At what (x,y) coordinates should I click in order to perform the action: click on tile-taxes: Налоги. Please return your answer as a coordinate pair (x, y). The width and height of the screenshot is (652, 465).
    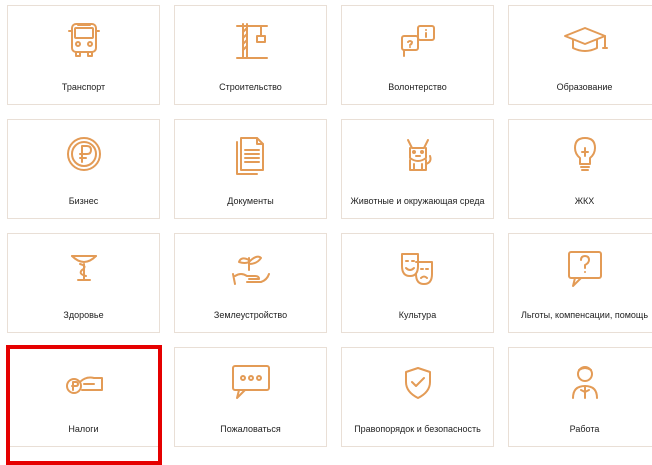
    Looking at the image, I should click on (83, 397).